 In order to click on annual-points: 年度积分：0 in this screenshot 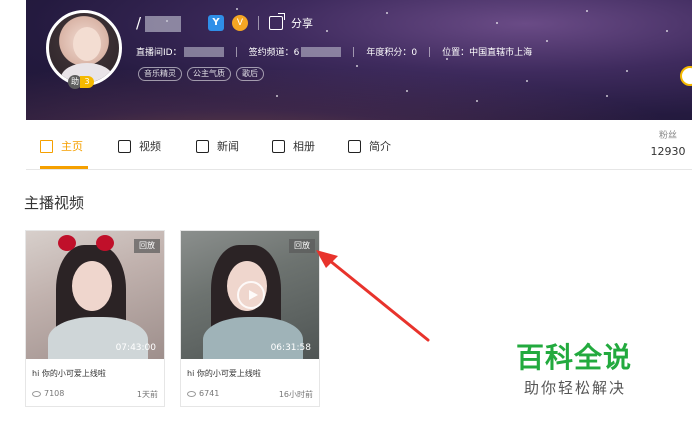, I will do `click(392, 53)`.